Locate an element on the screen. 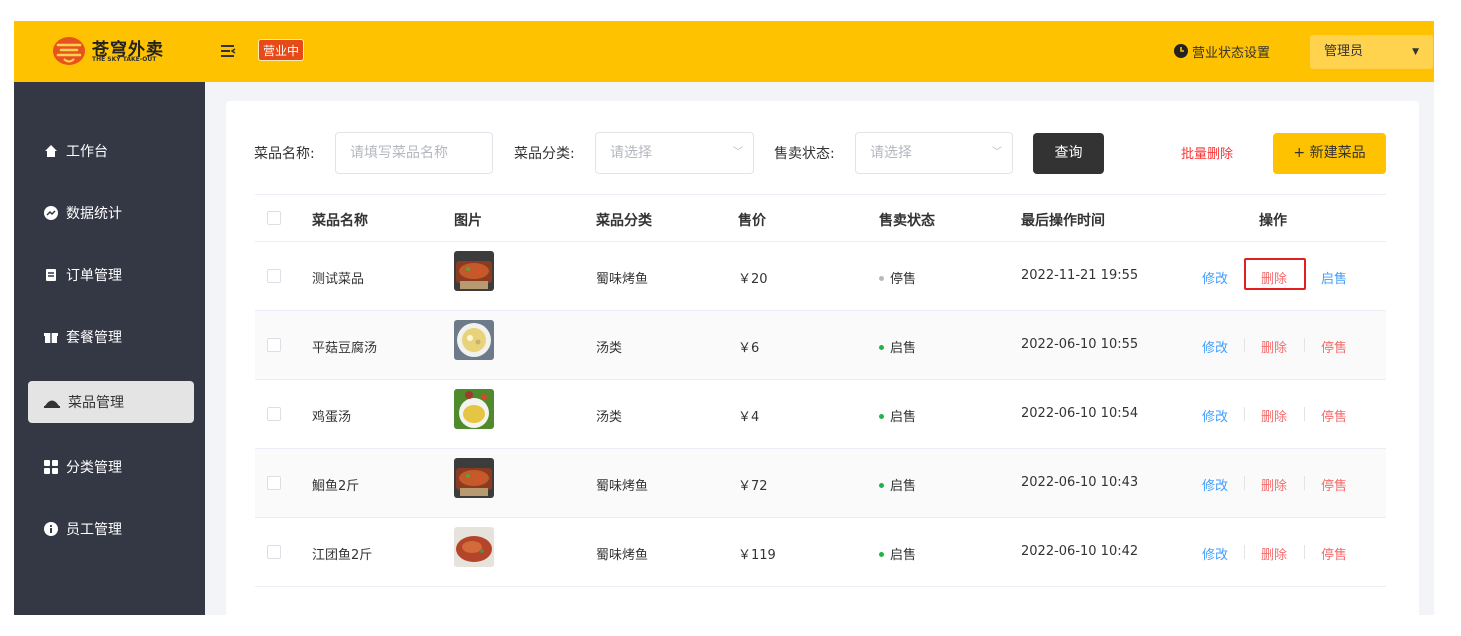 This screenshot has width=1461, height=636. status-select-placeholder: 请选择 is located at coordinates (891, 153).